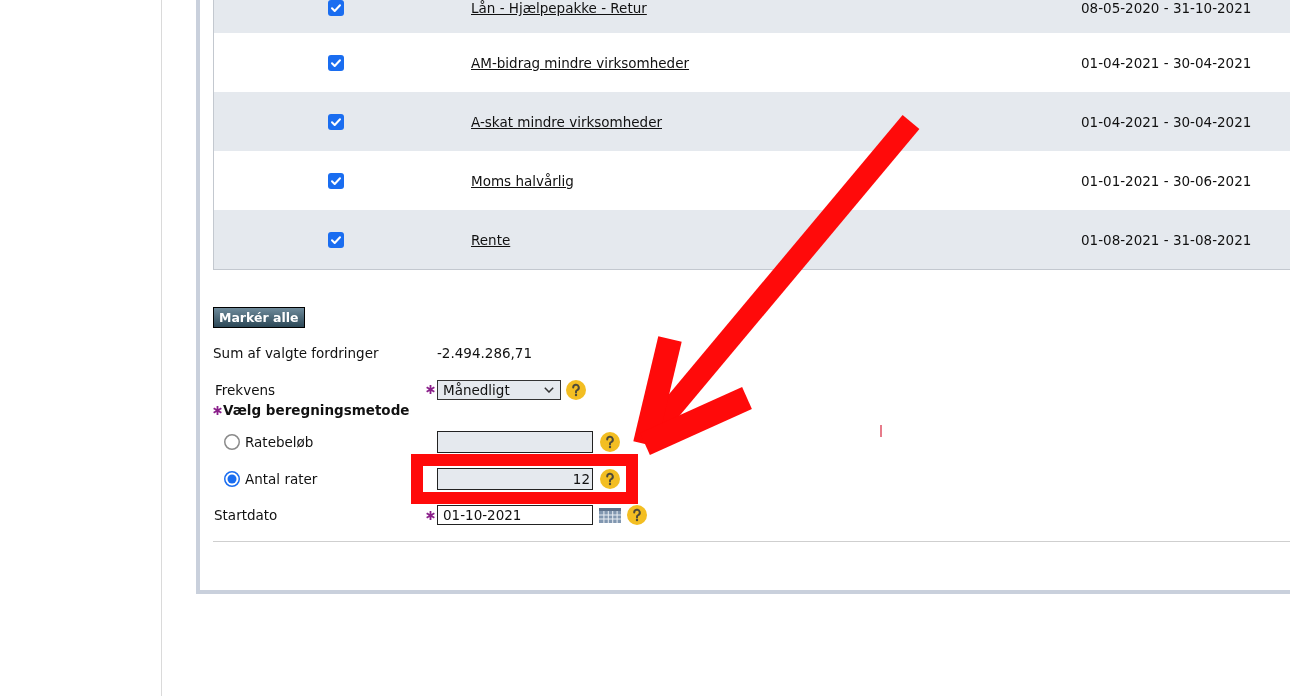 Image resolution: width=1290 pixels, height=696 pixels. What do you see at coordinates (246, 515) in the screenshot?
I see `field-label: Startdato` at bounding box center [246, 515].